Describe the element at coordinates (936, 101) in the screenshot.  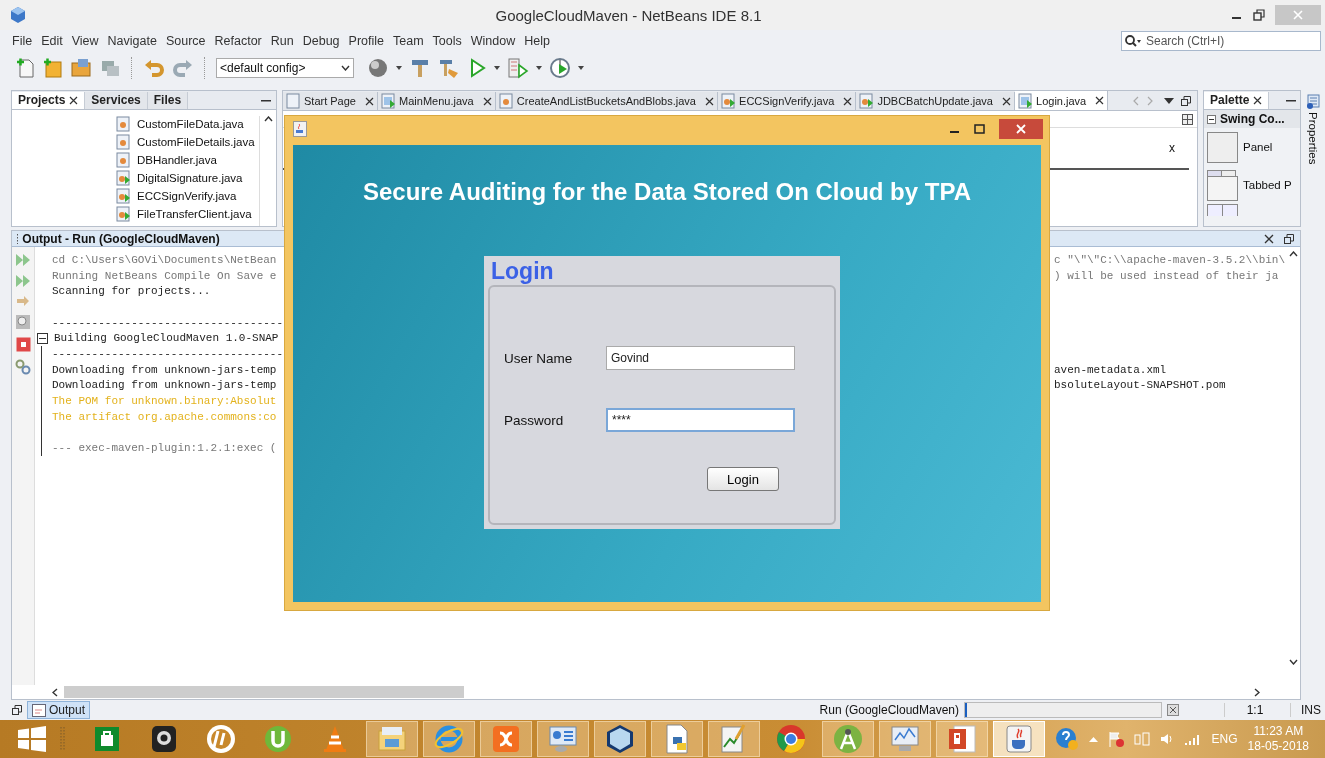
I see `editor-tab: JDBCBatchUpdate.java` at that location.